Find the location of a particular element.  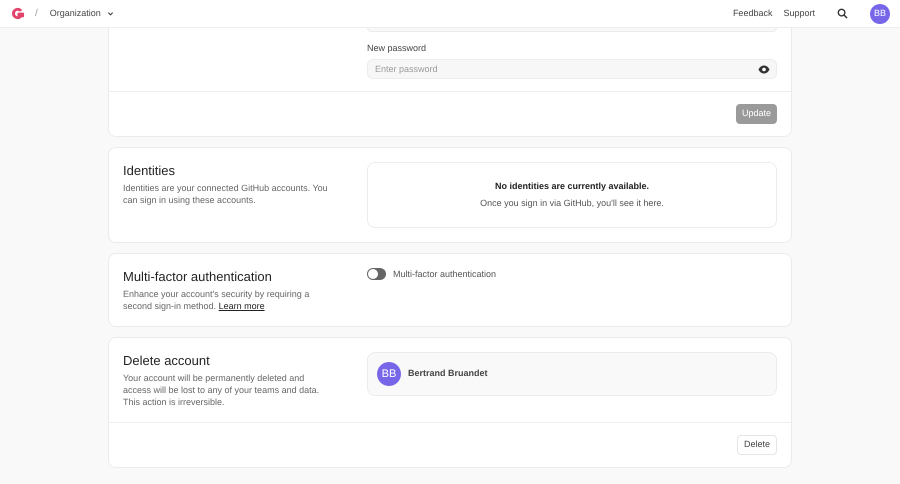

section-title: Identities is located at coordinates (149, 171).